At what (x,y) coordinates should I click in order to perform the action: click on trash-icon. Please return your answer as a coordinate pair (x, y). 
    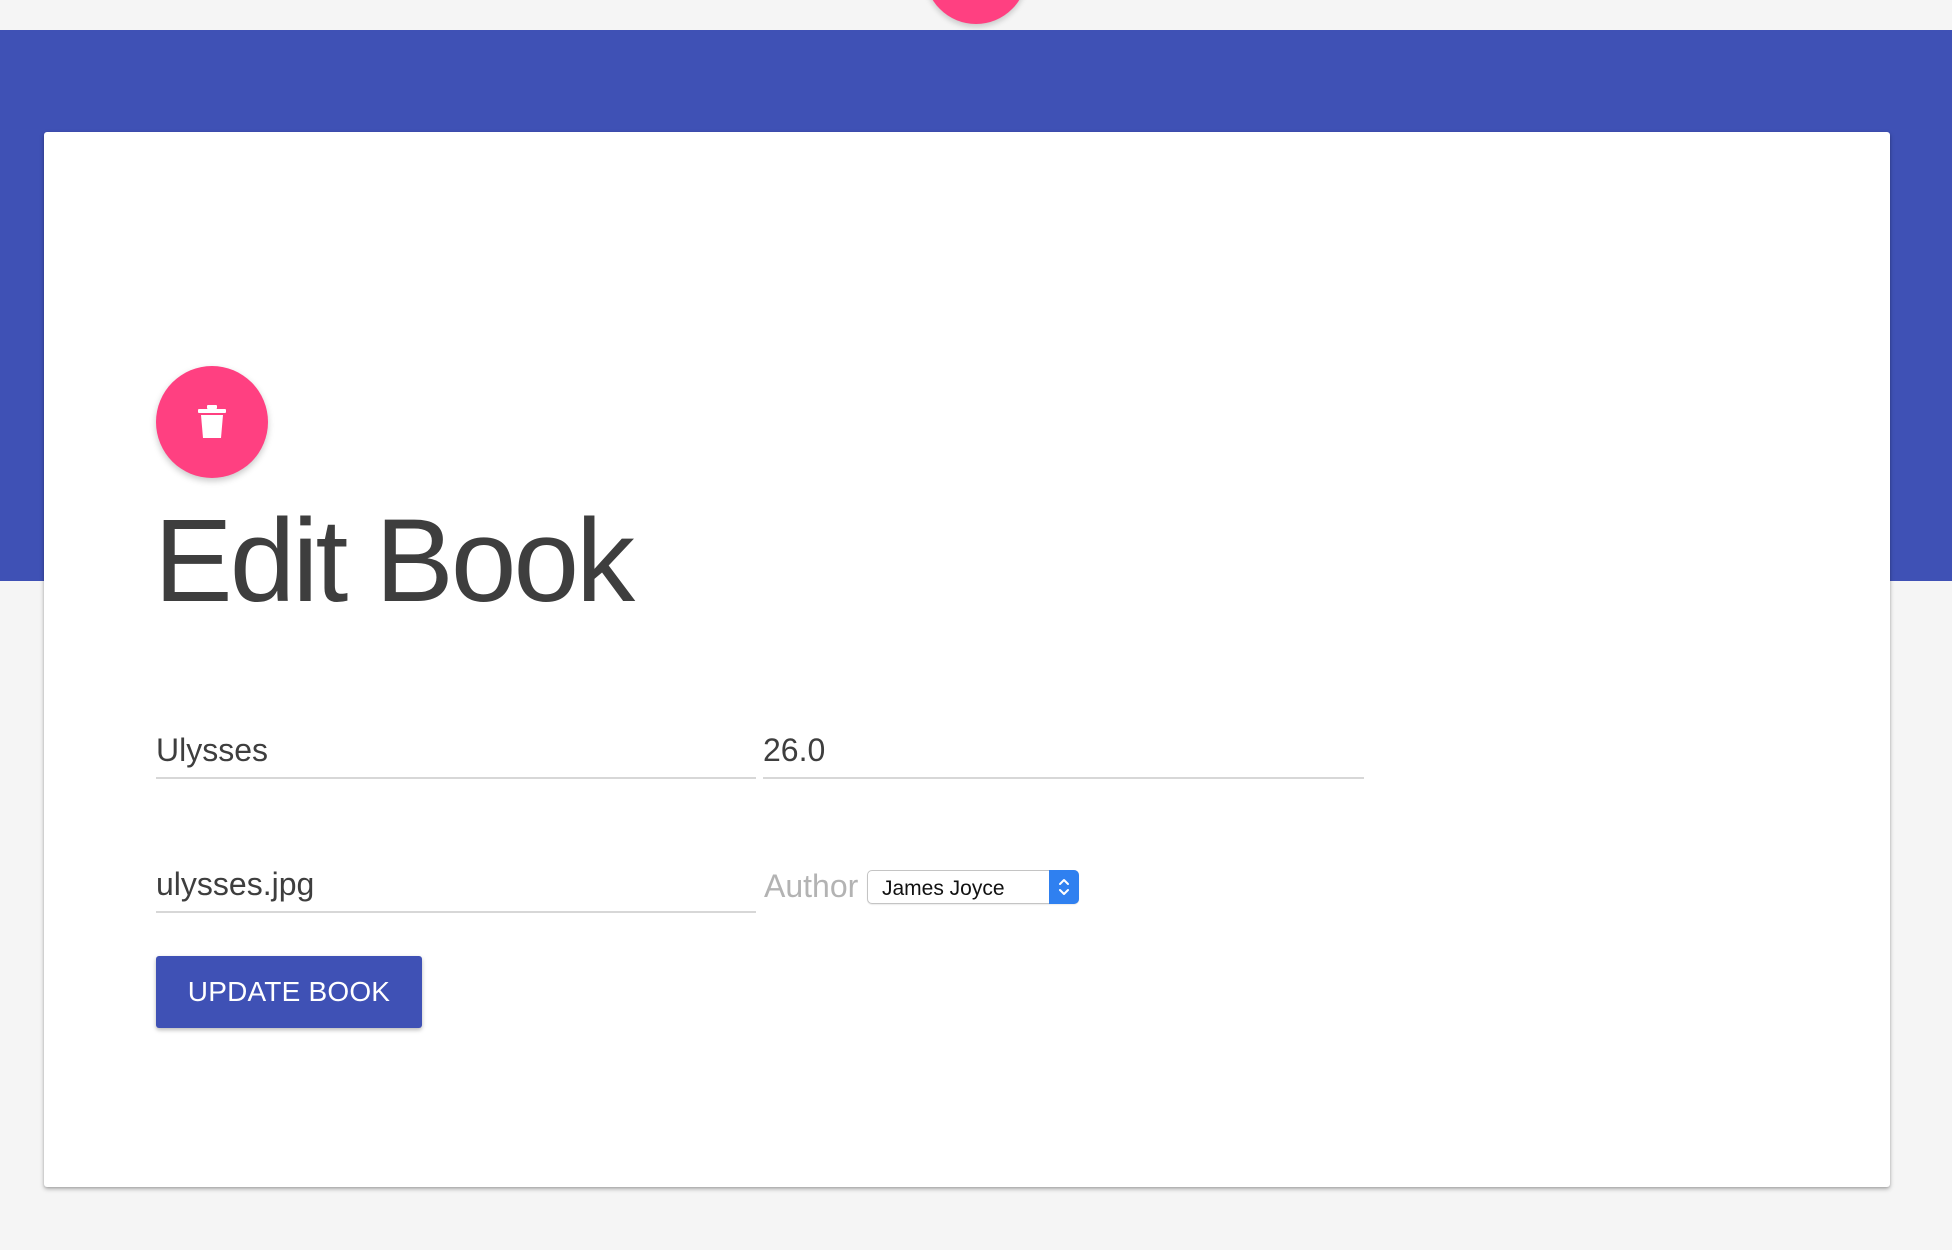
    Looking at the image, I should click on (212, 422).